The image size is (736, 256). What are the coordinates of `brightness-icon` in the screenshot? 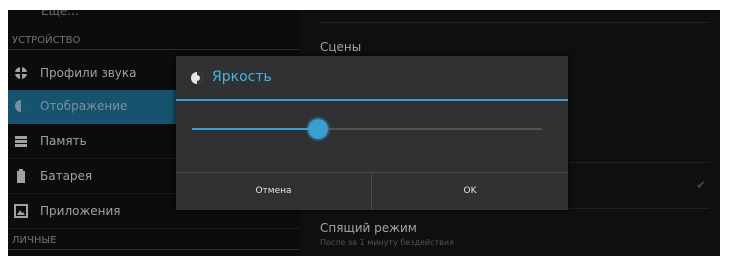 It's located at (197, 77).